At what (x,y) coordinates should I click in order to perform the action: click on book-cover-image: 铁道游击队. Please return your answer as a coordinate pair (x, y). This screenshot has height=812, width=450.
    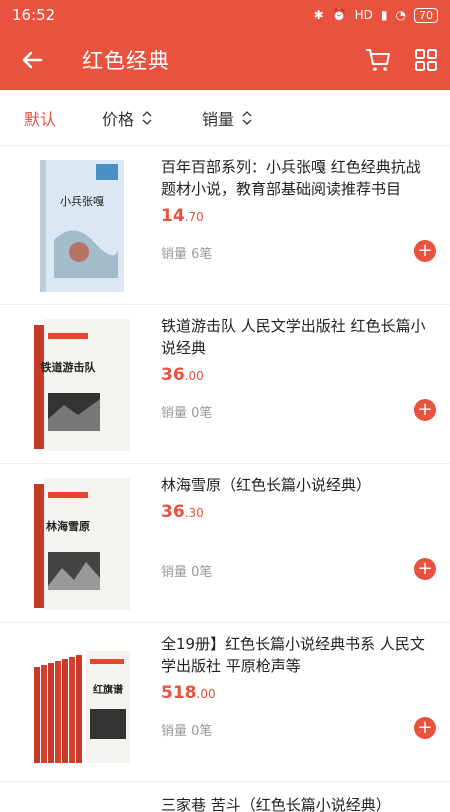
    Looking at the image, I should click on (82, 385).